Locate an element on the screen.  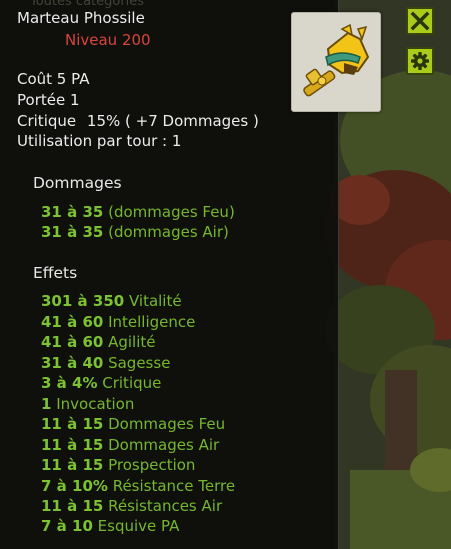
effect-value: 31 à 40 is located at coordinates (72, 363).